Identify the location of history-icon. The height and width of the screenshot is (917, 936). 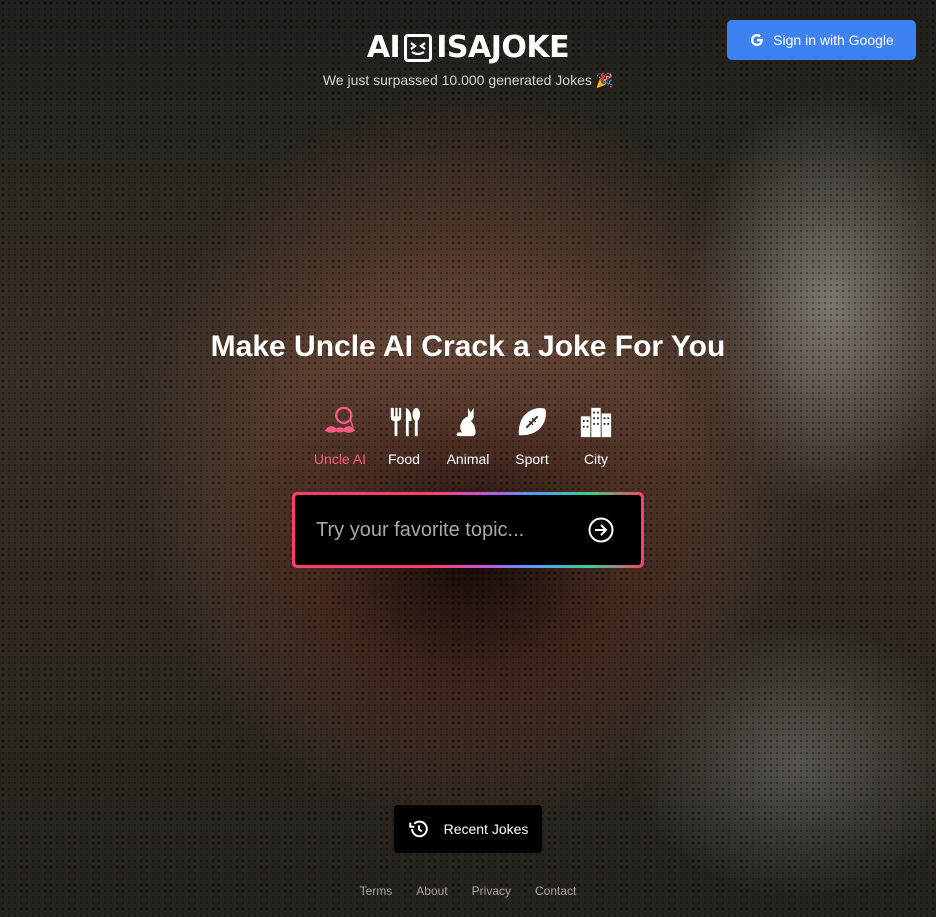
(418, 829).